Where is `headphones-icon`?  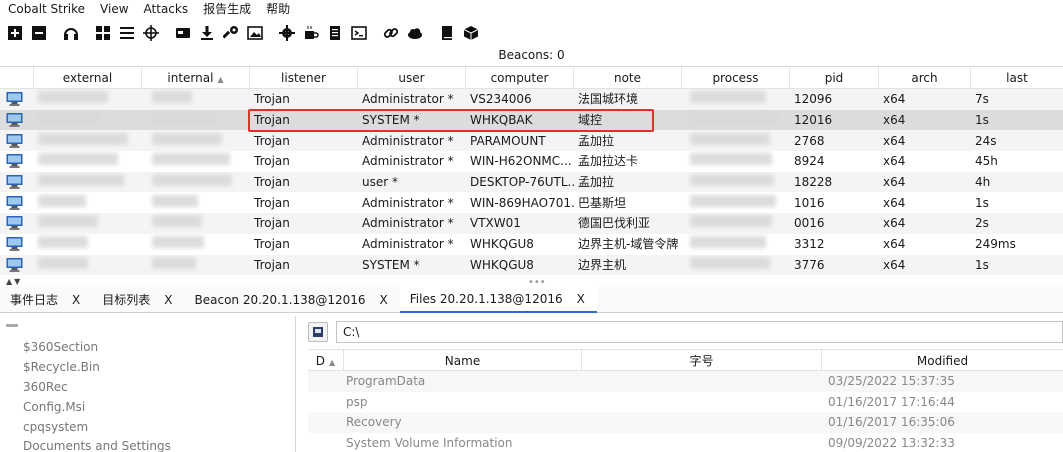
headphones-icon is located at coordinates (71, 33).